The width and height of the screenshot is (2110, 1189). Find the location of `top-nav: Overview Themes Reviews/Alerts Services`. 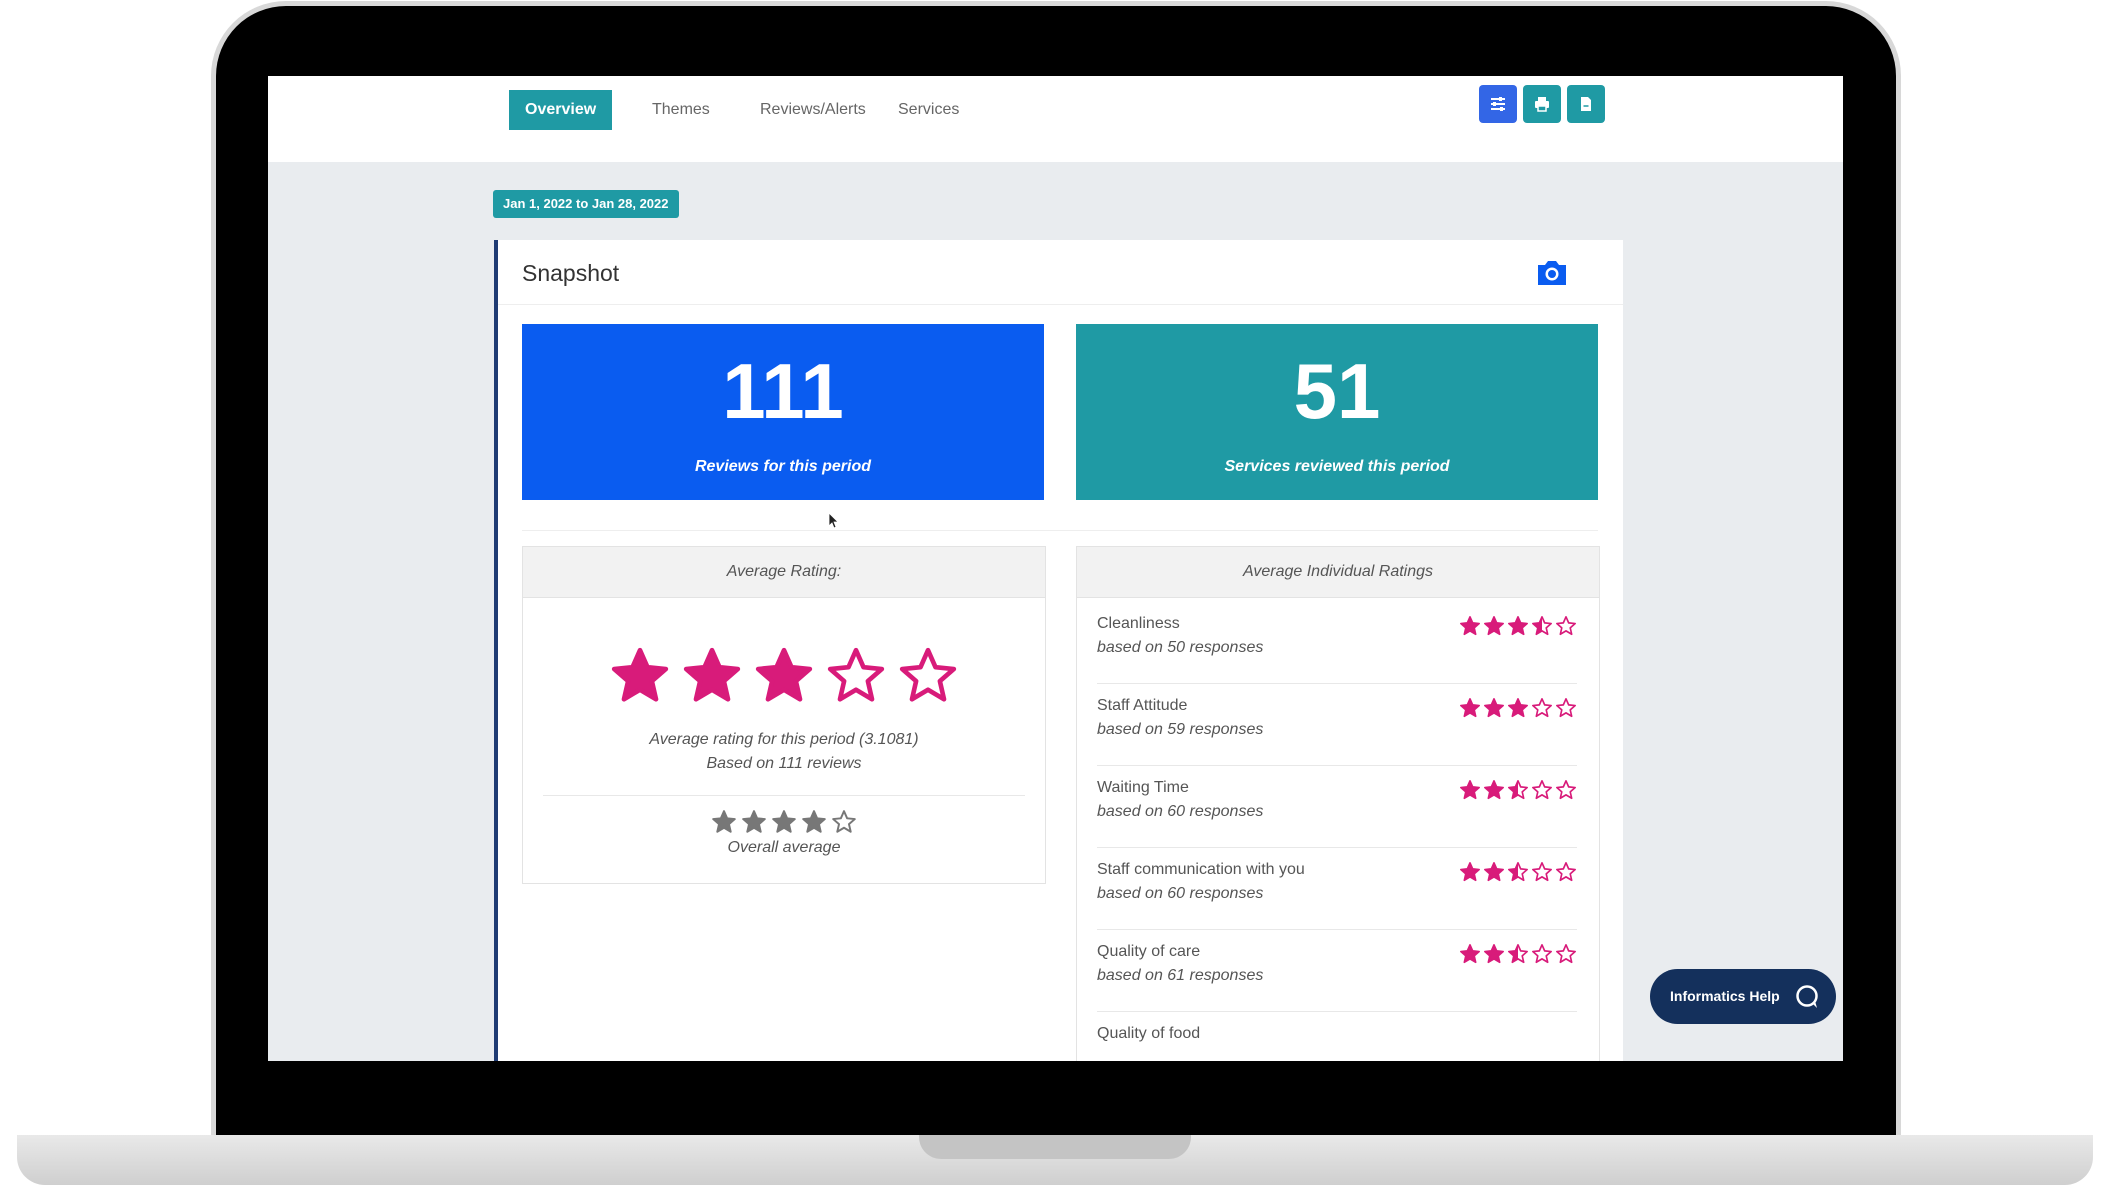

top-nav: Overview Themes Reviews/Alerts Services is located at coordinates (1055, 119).